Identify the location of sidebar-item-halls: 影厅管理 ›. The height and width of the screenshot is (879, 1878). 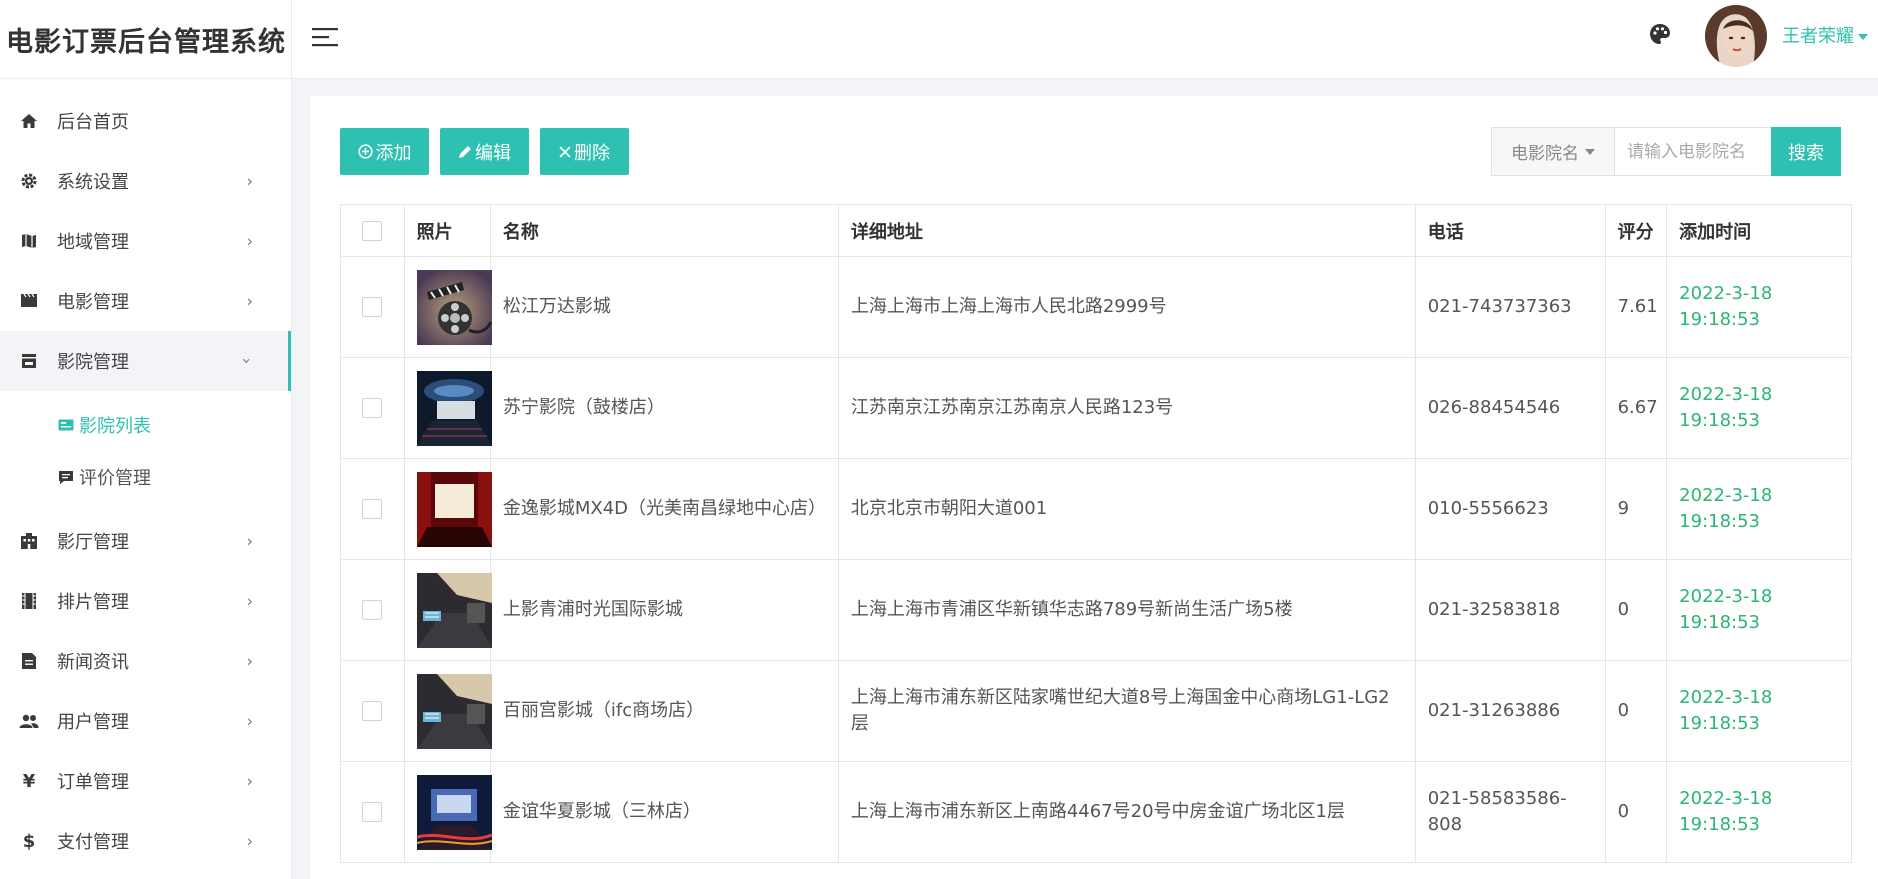
(145, 541).